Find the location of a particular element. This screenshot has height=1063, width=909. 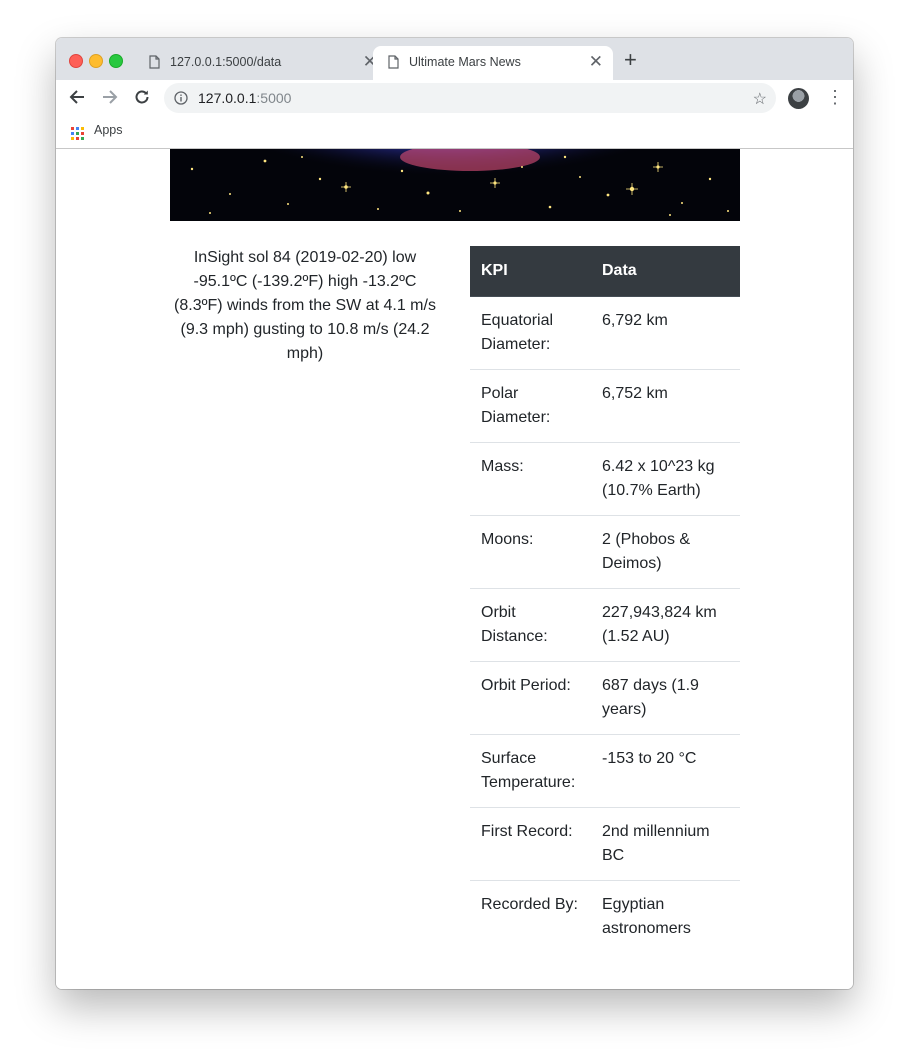

table-row: Equatorial Diameter: 6,792 km is located at coordinates (605, 332).